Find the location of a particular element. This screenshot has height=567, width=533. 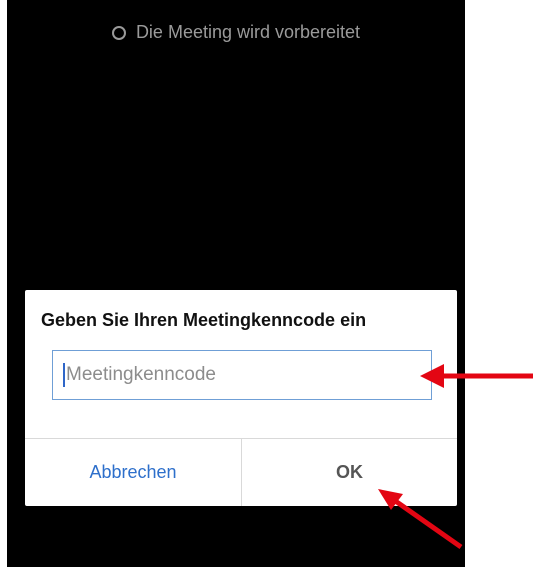

dialog-title: Geben Sie Ihren Meetingkenncode ein is located at coordinates (204, 320).